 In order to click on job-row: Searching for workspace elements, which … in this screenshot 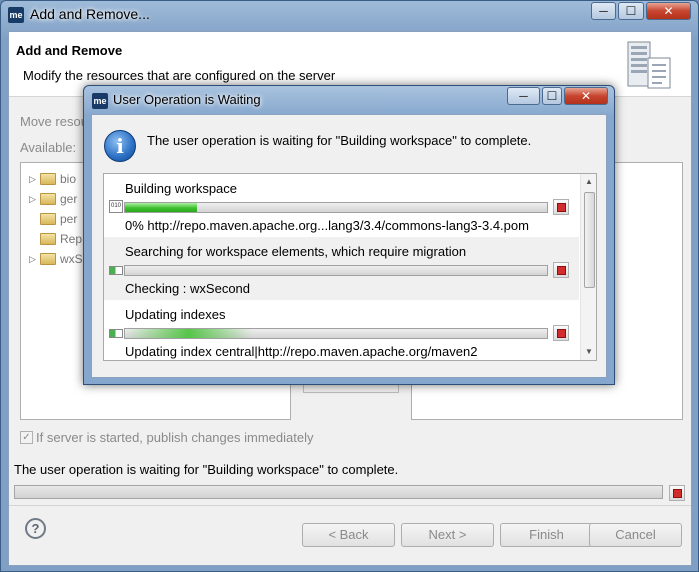, I will do `click(341, 268)`.